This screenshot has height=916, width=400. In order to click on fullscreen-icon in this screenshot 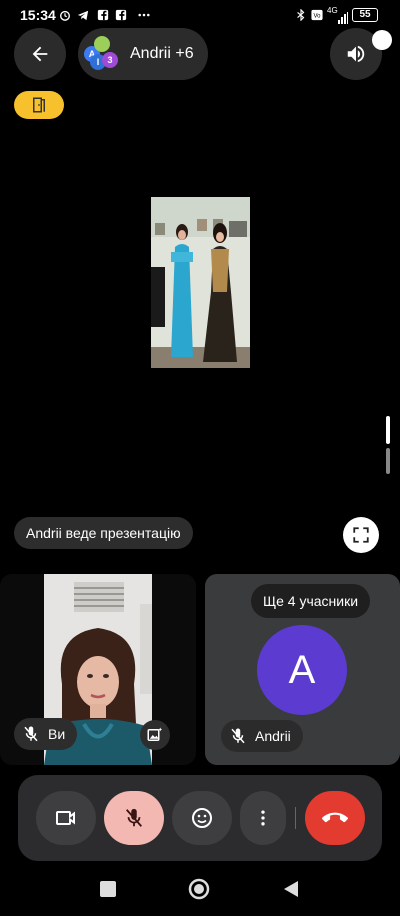, I will do `click(361, 535)`.